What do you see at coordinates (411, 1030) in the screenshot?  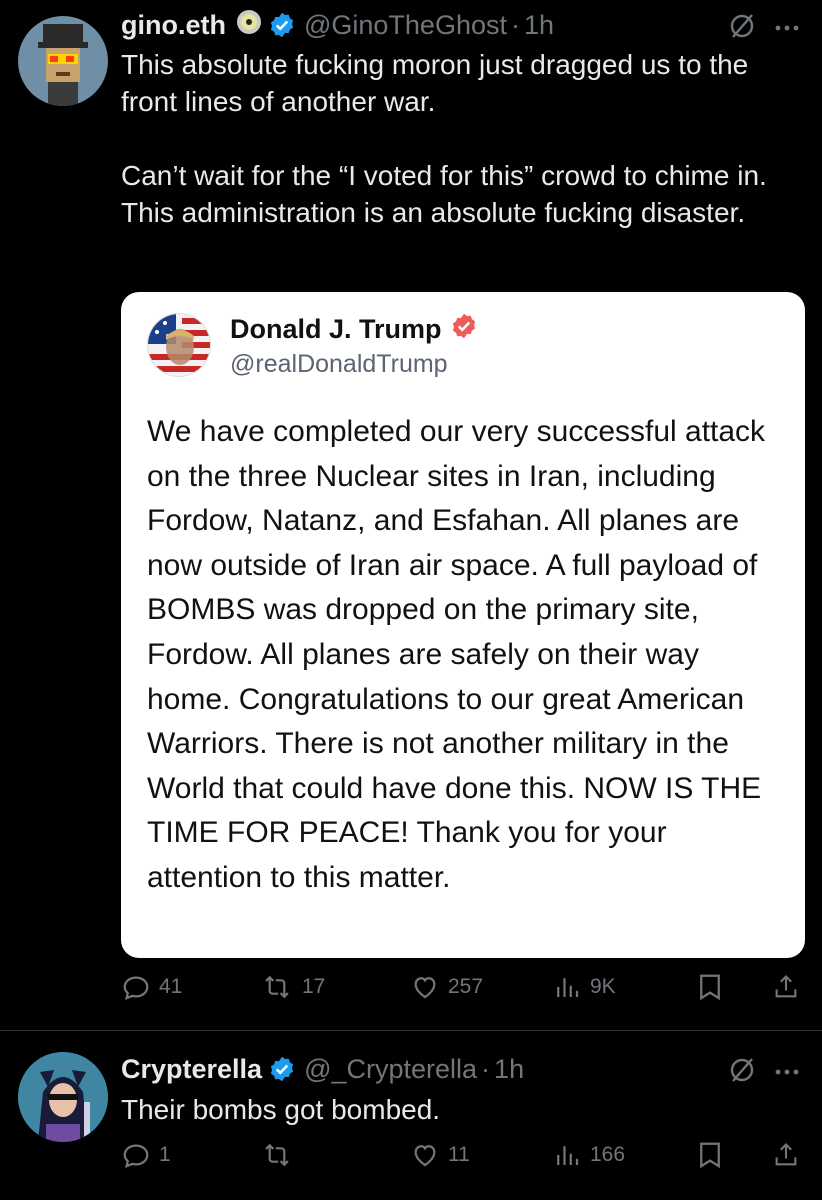 I see `tweet-divider` at bounding box center [411, 1030].